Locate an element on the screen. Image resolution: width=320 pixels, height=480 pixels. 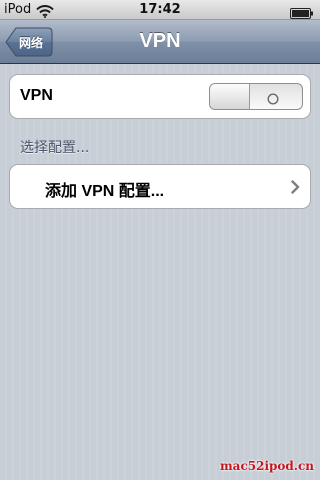
page-title: VPN is located at coordinates (160, 41).